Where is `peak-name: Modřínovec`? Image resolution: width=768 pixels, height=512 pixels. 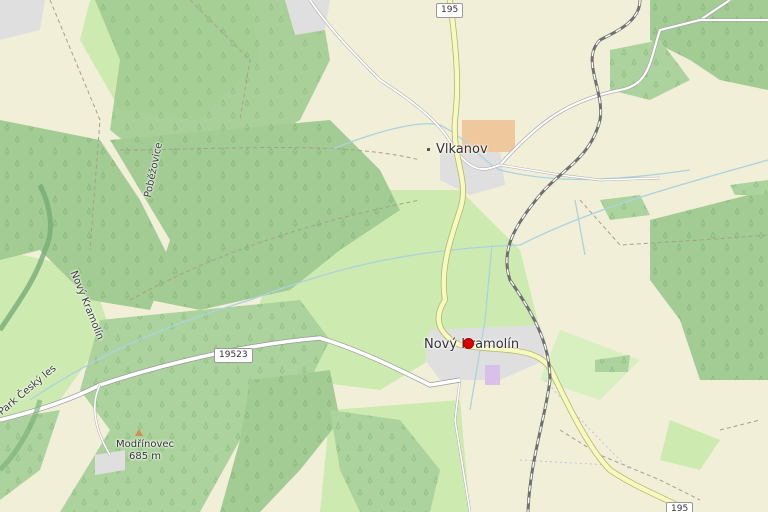
peak-name: Modřínovec is located at coordinates (145, 444).